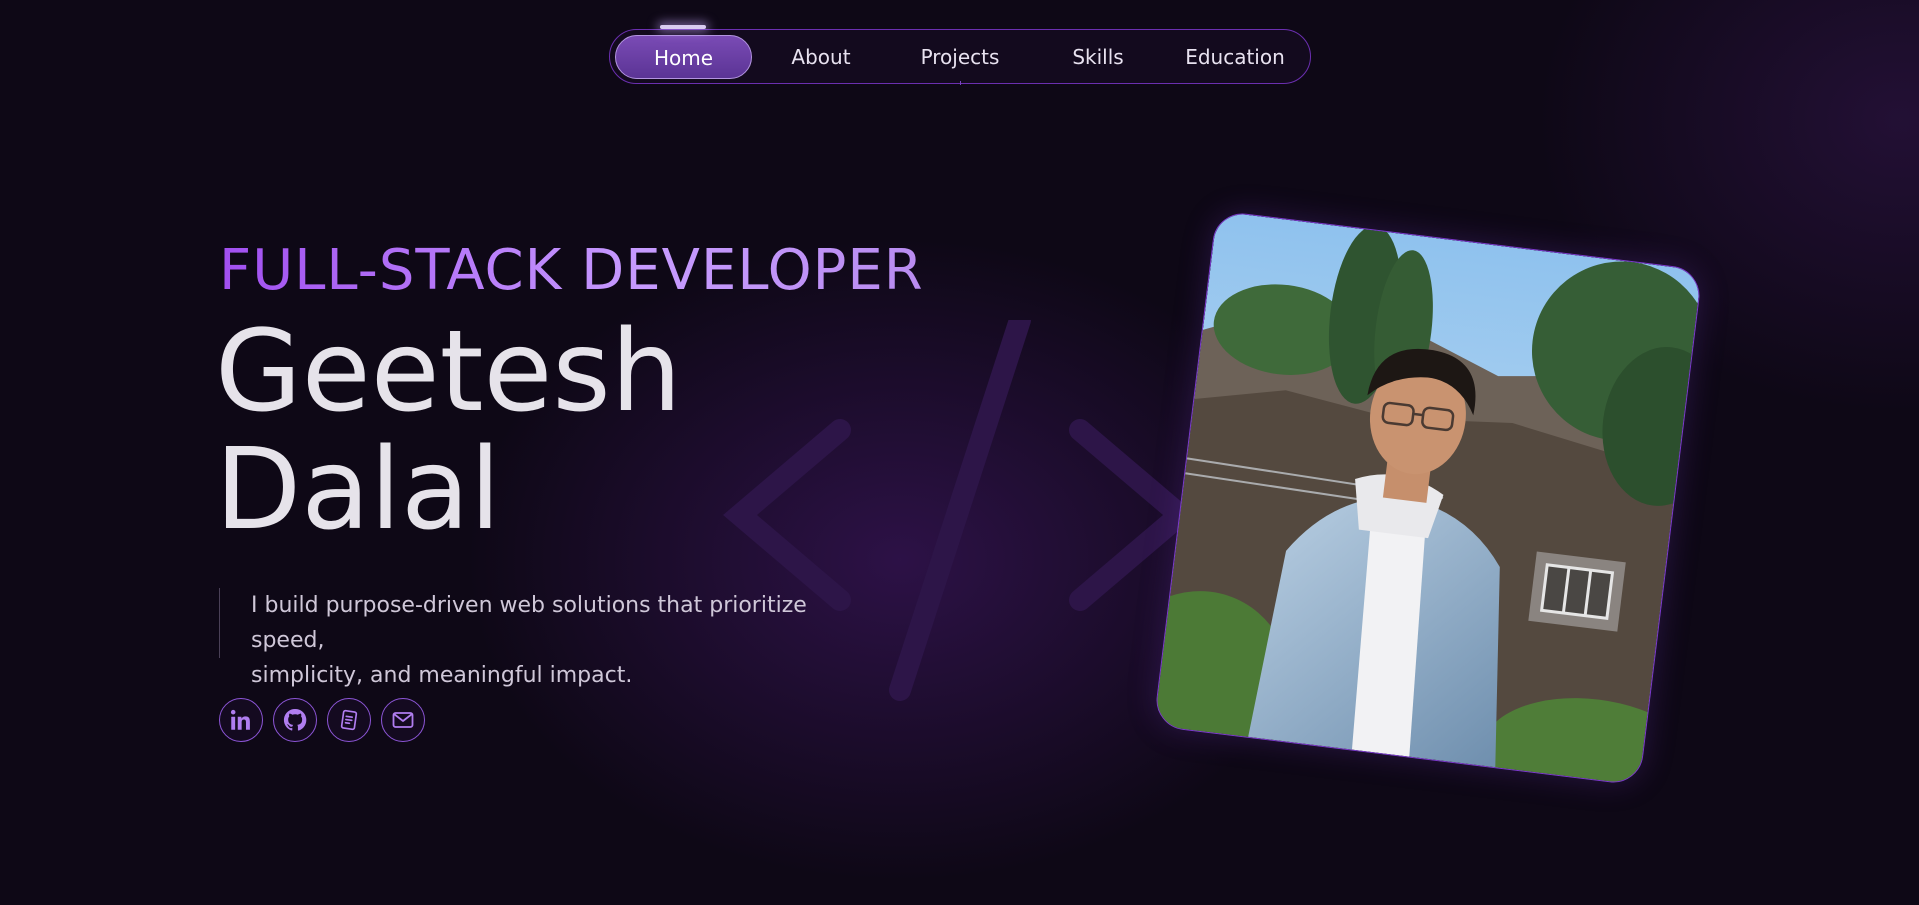  I want to click on last-name: Dalal, so click(358, 490).